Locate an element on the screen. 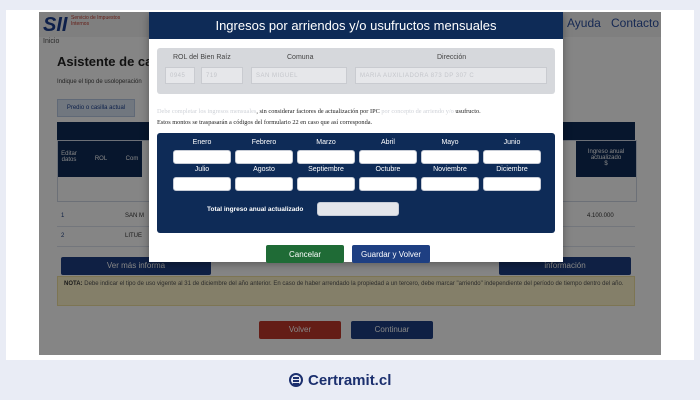 This screenshot has width=700, height=400. input-septiembre is located at coordinates (326, 184).